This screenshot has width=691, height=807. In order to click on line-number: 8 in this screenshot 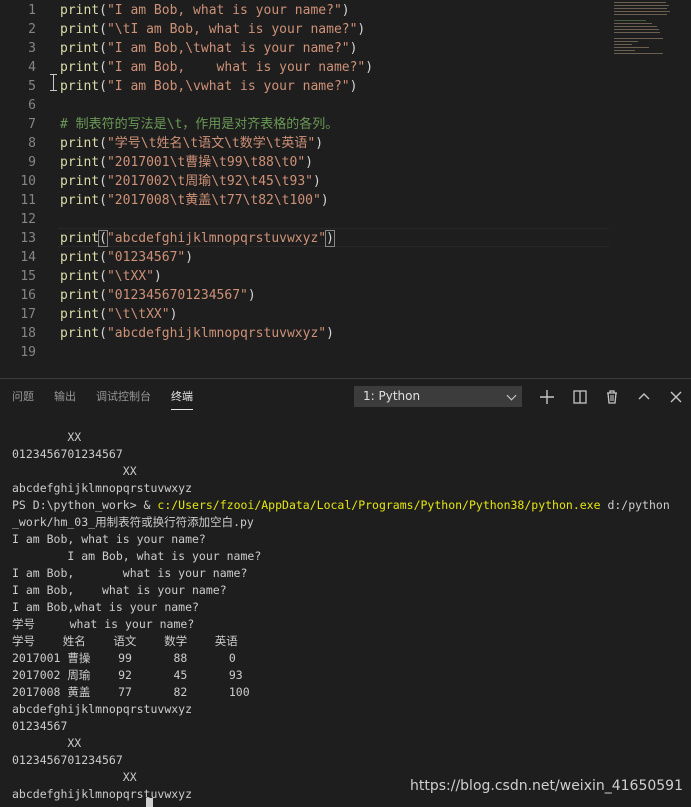, I will do `click(32, 143)`.